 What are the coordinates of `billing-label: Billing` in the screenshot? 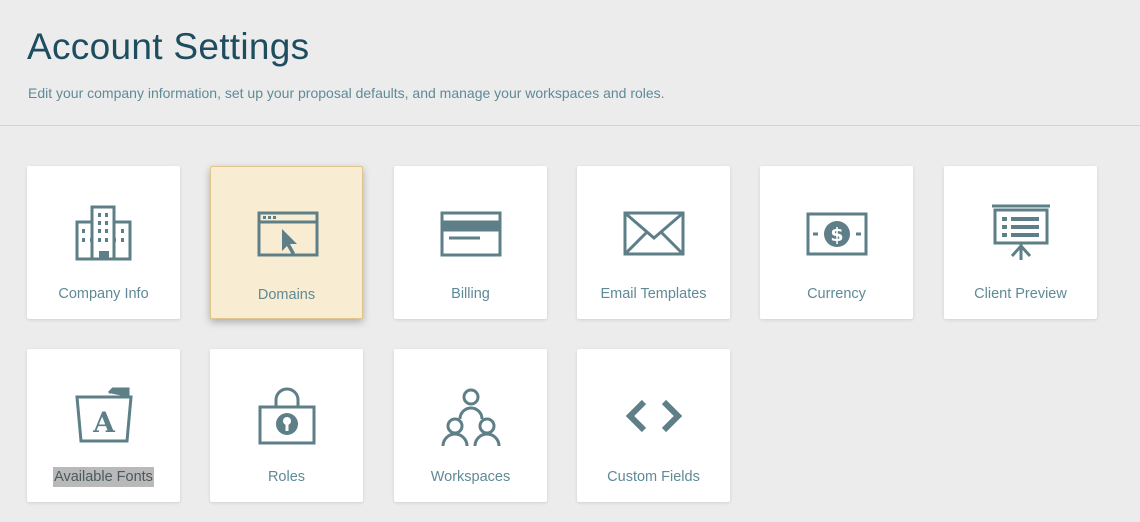 It's located at (470, 294).